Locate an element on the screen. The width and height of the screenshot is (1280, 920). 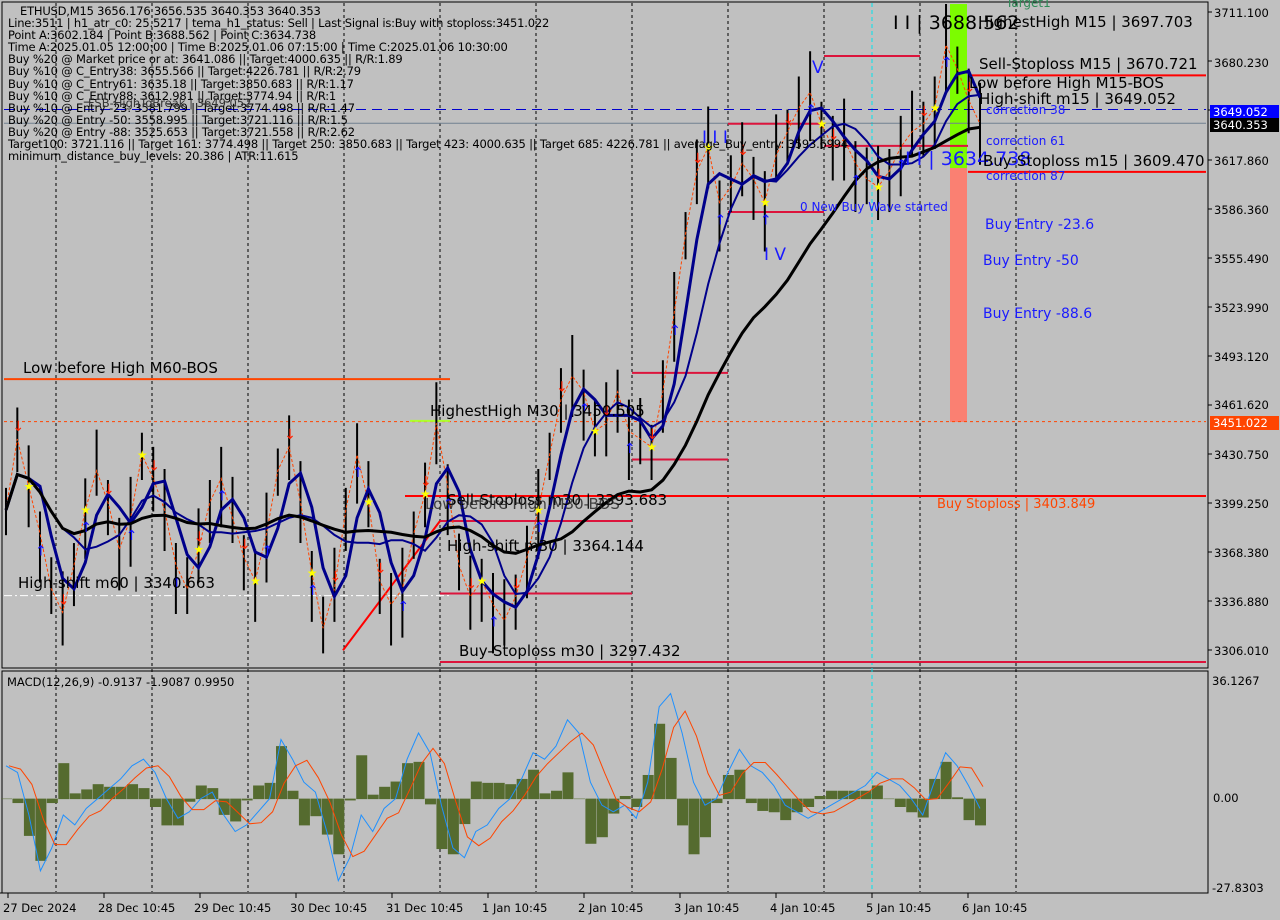
wave-label-iv: I V is located at coordinates (775, 255).